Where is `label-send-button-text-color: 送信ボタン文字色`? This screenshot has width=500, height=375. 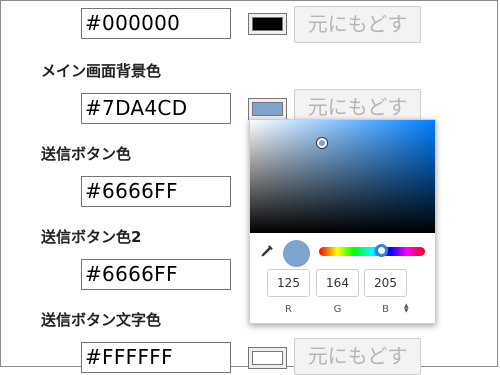 label-send-button-text-color: 送信ボタン文字色 is located at coordinates (101, 320).